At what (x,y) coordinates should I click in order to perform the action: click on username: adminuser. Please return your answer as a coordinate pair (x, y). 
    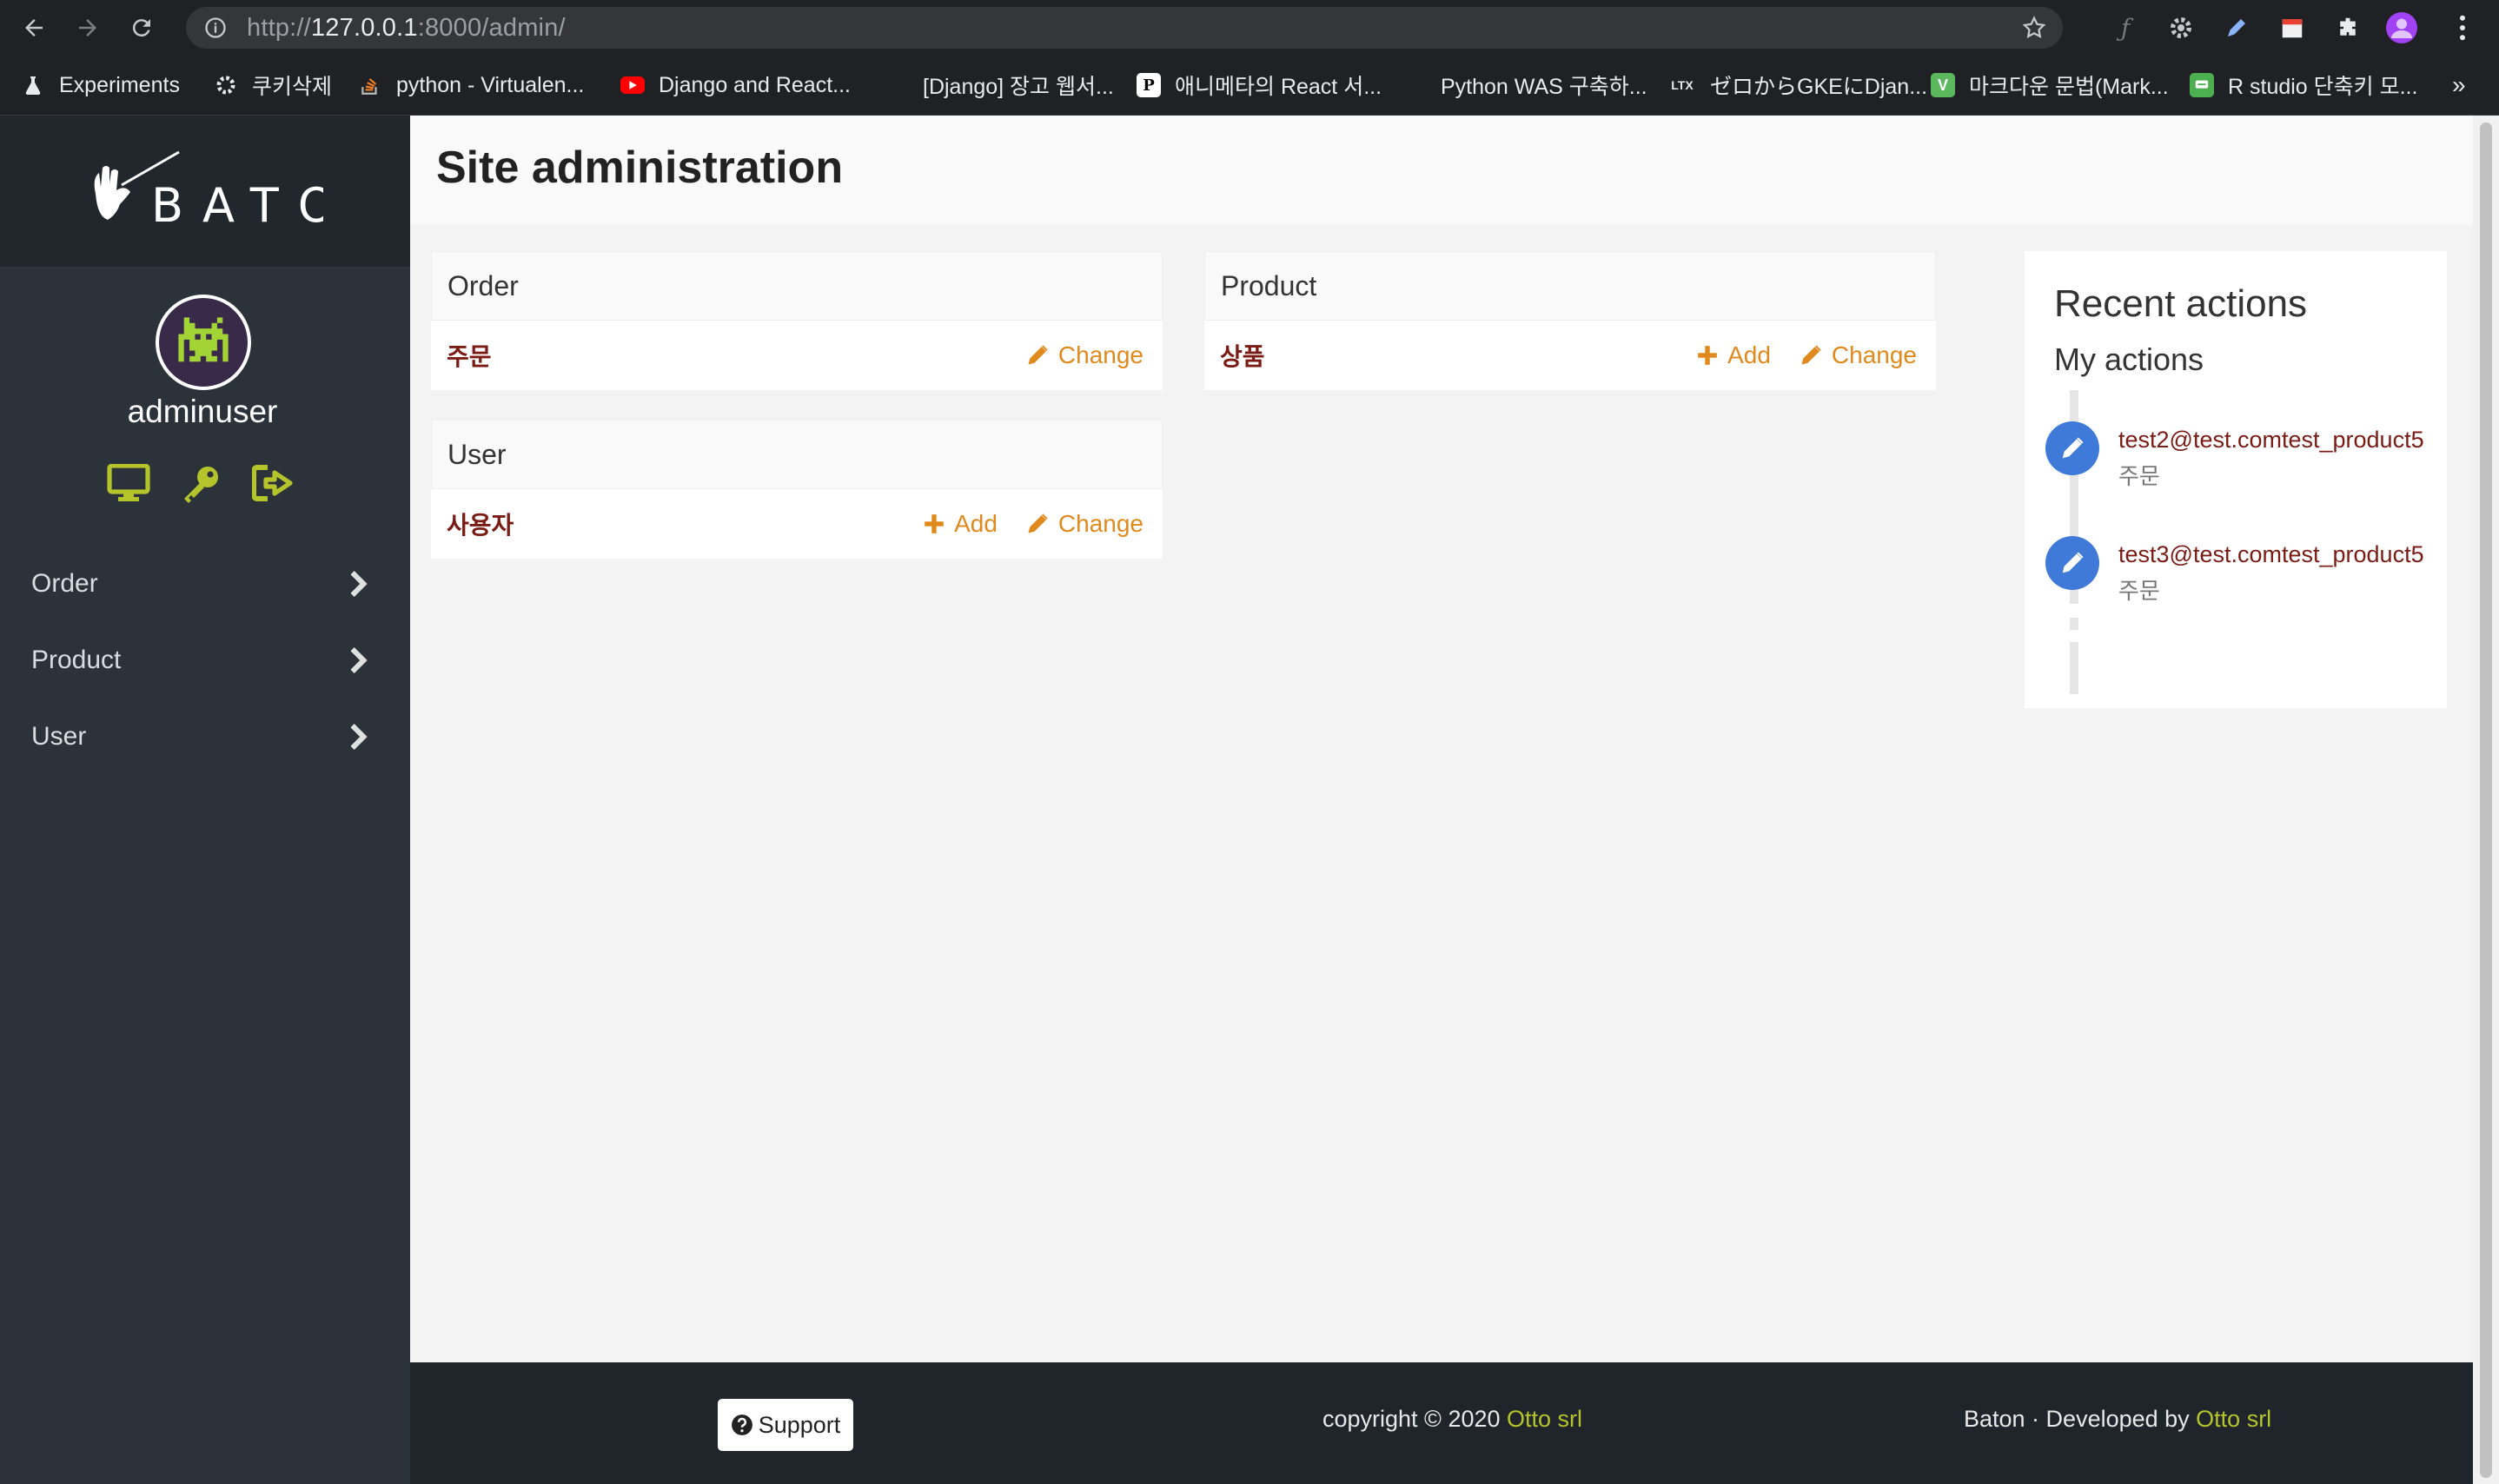
    Looking at the image, I should click on (202, 411).